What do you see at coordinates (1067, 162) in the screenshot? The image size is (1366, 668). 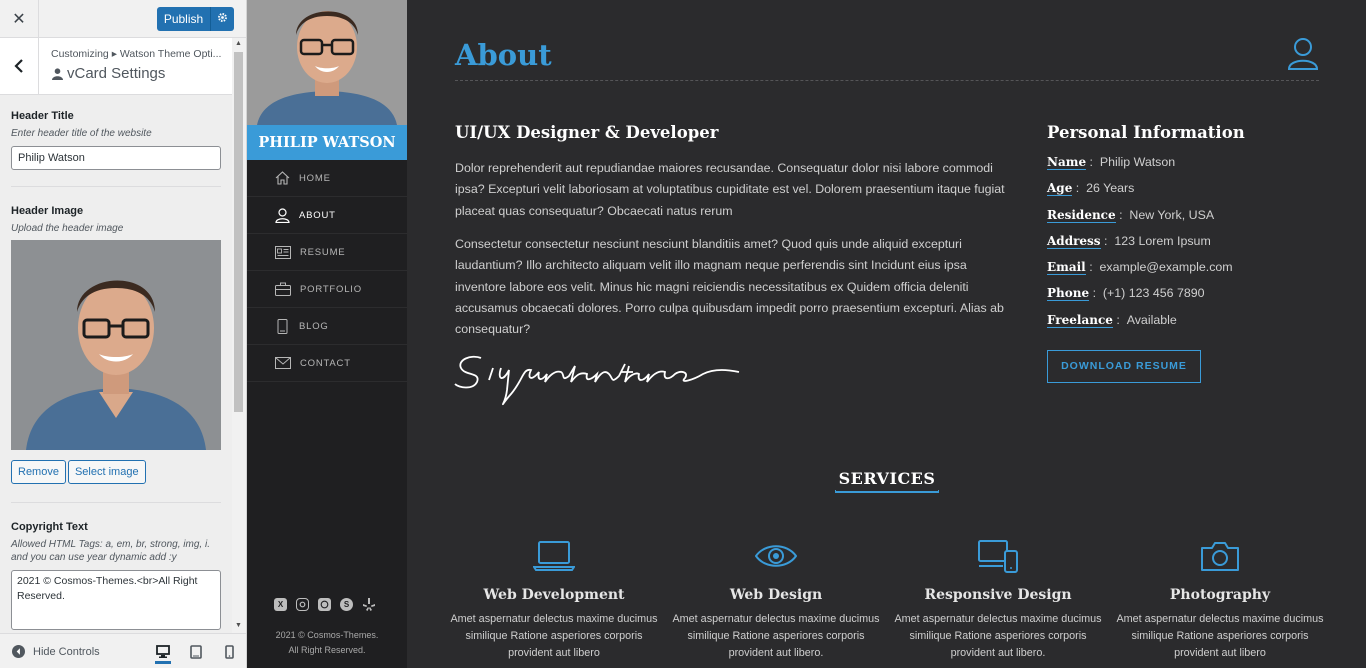 I see `info-key: Name` at bounding box center [1067, 162].